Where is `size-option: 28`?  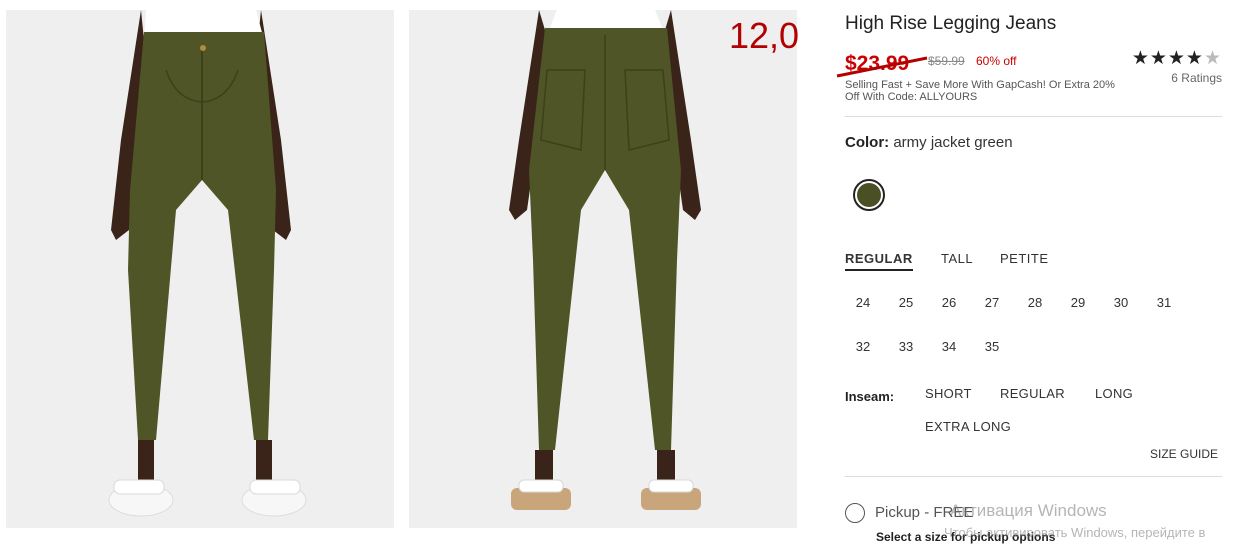
size-option: 28 is located at coordinates (1035, 303).